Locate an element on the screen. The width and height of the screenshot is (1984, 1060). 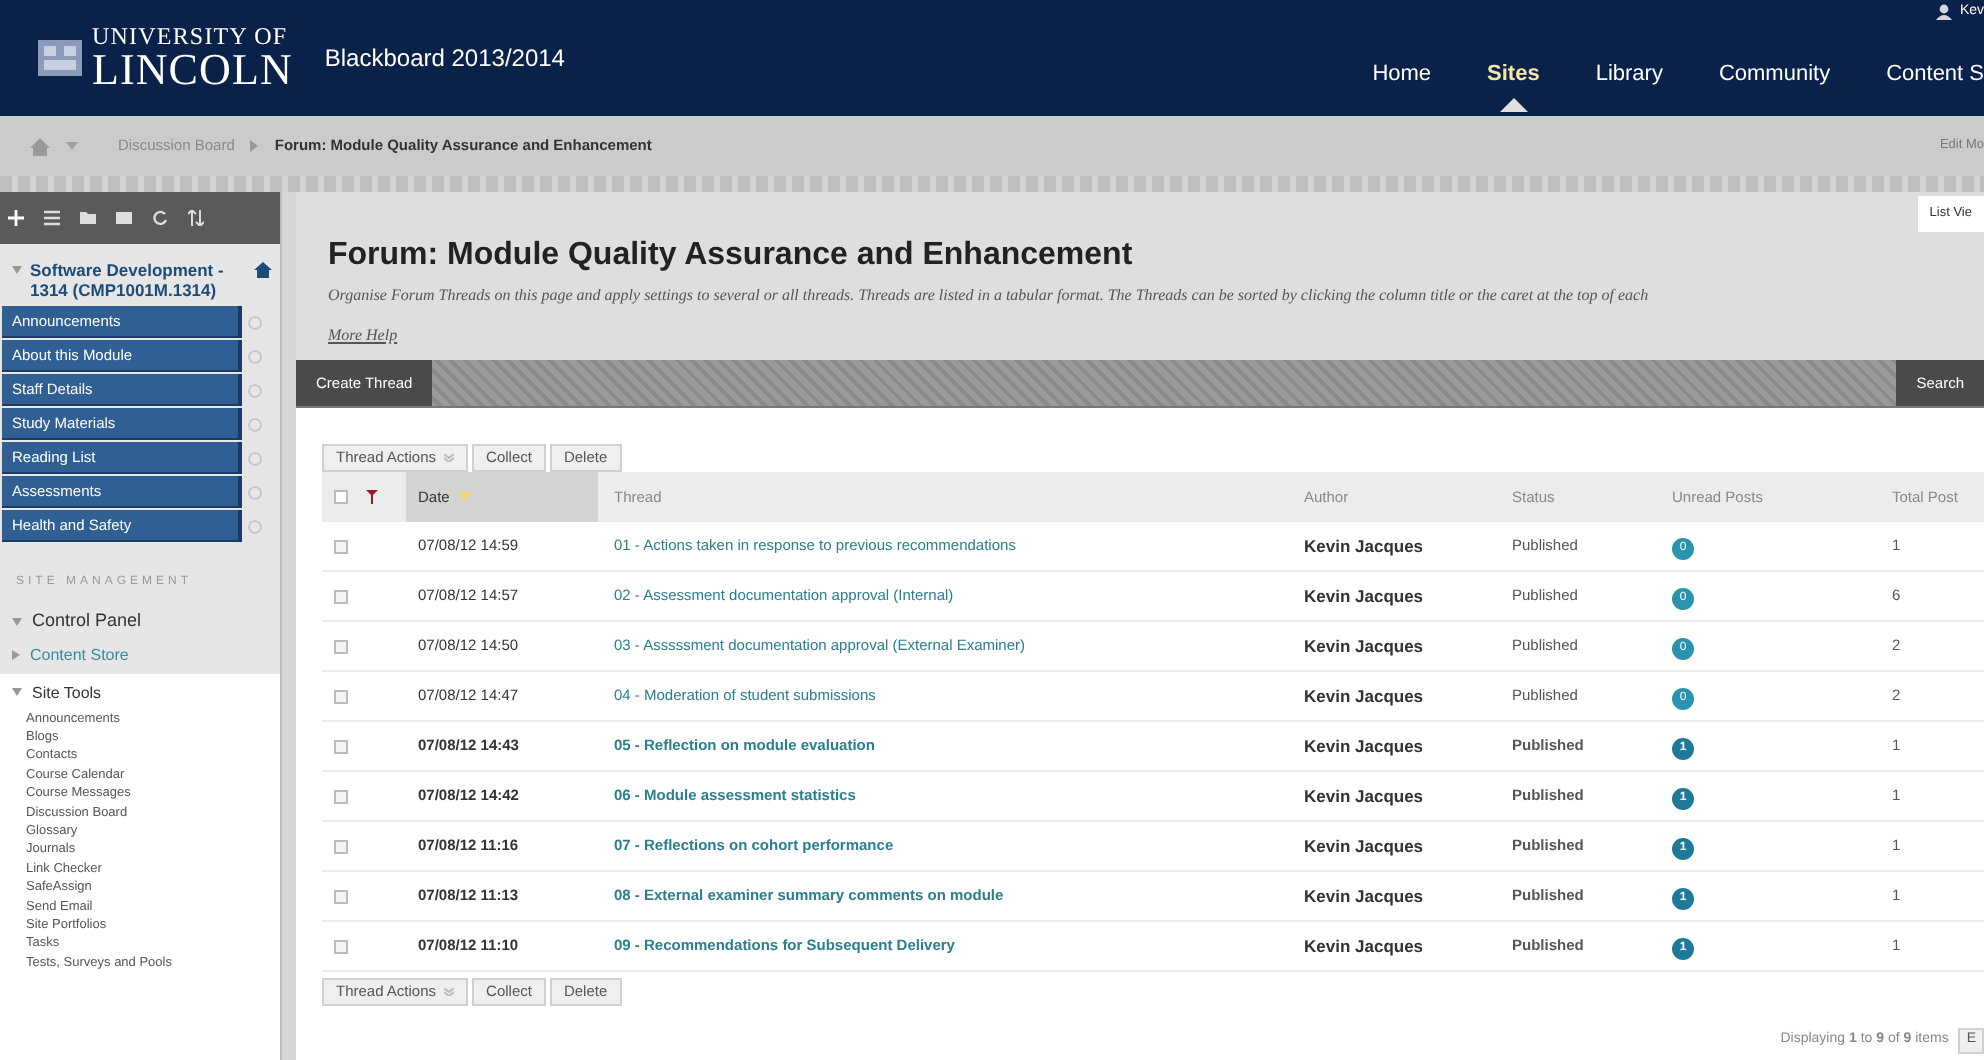
course-title: Software Development - 1314 (CMP1001M.1314) is located at coordinates (138, 280).